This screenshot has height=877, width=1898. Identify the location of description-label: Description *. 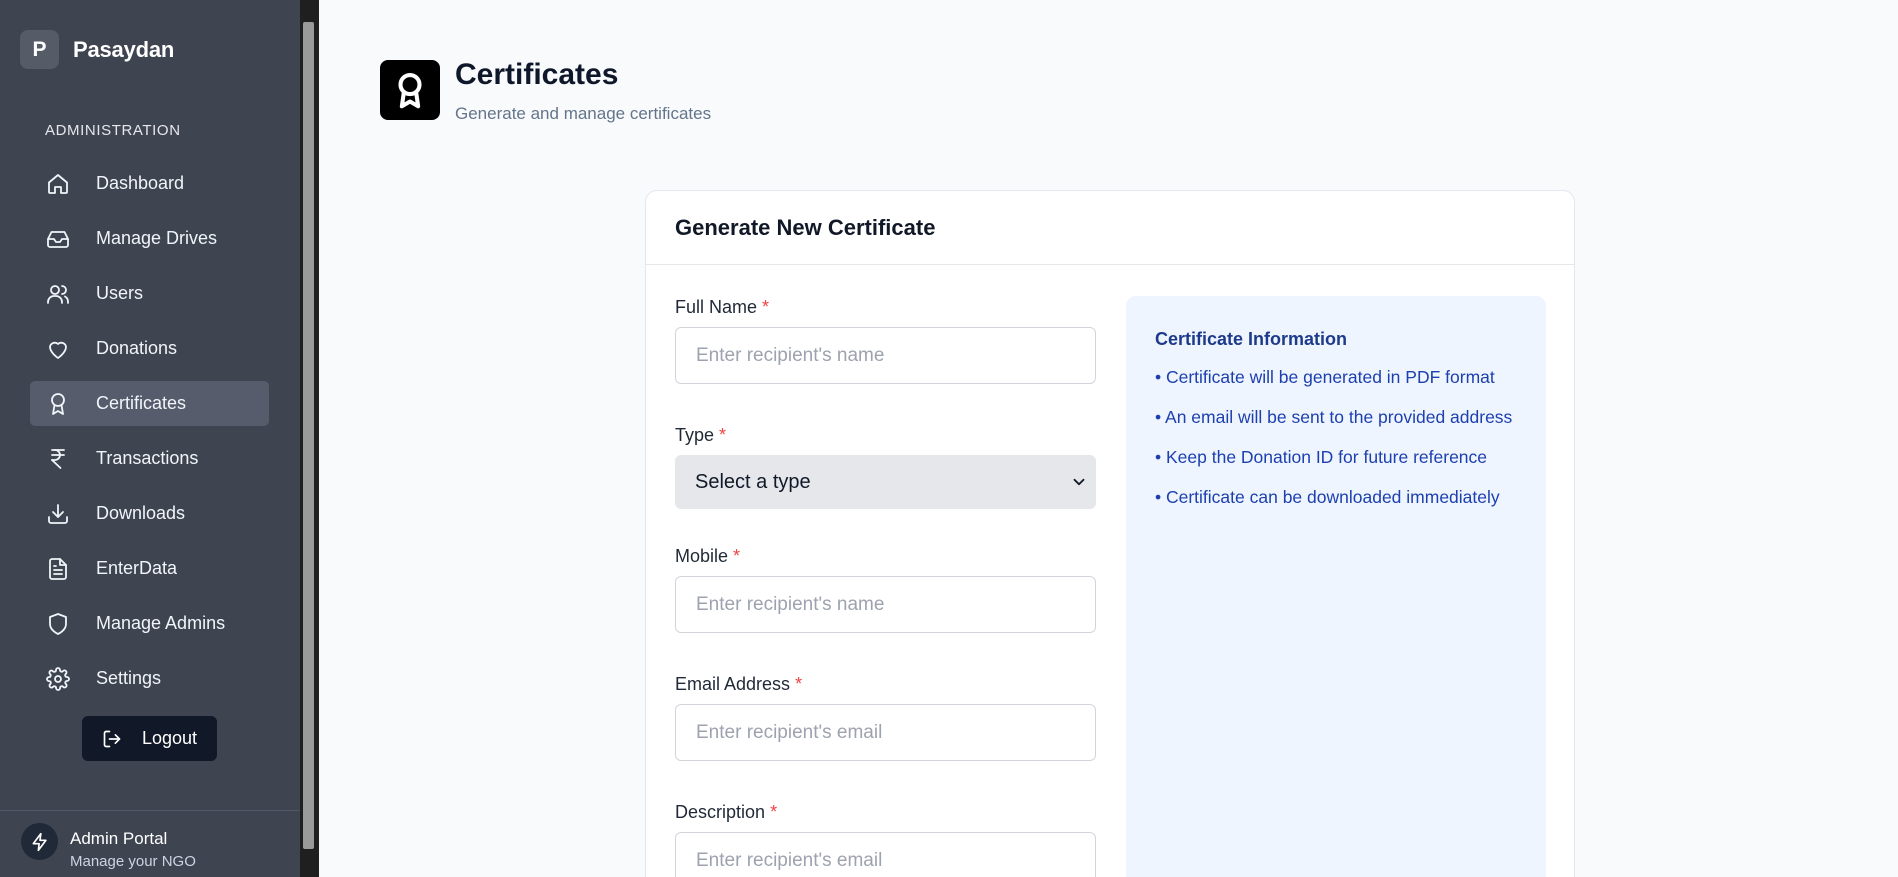
(885, 814).